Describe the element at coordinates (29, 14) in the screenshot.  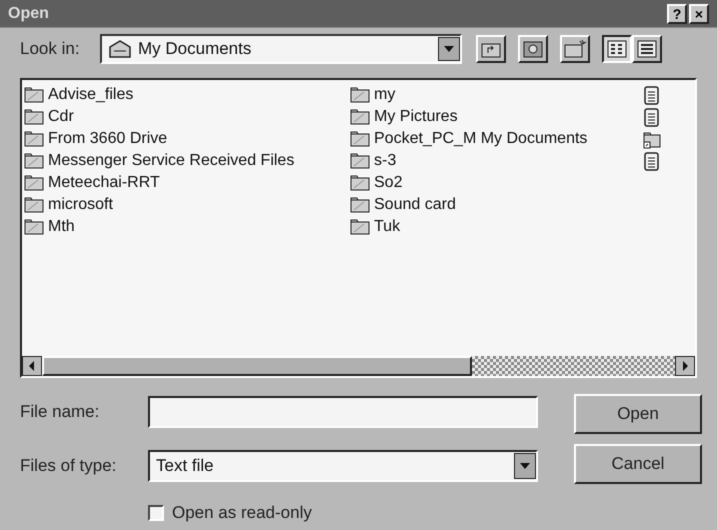
I see `window-title: Open` at that location.